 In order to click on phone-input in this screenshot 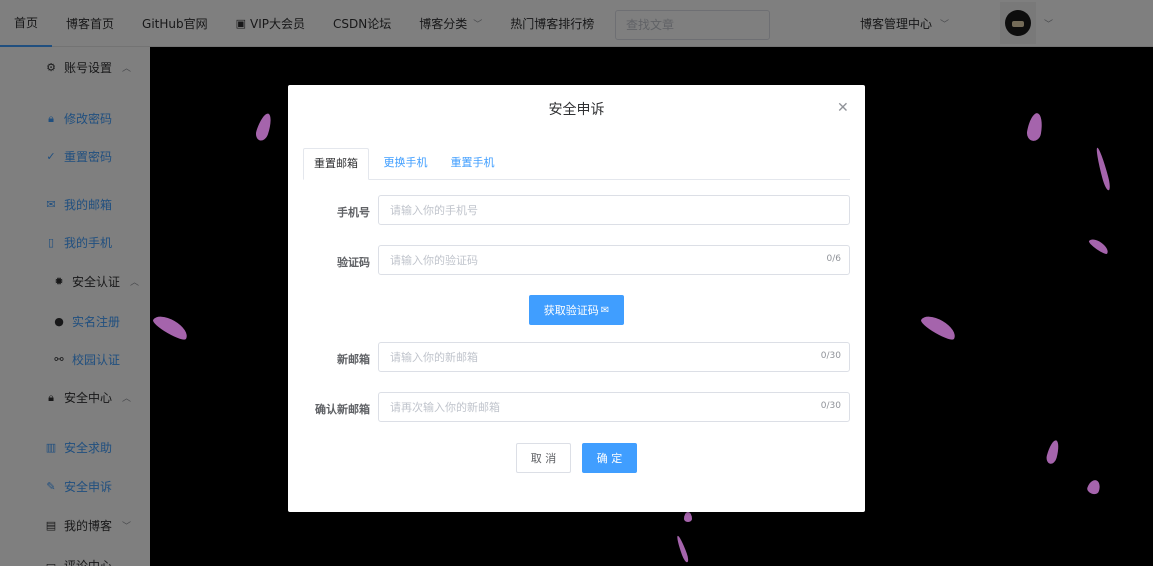, I will do `click(614, 210)`.